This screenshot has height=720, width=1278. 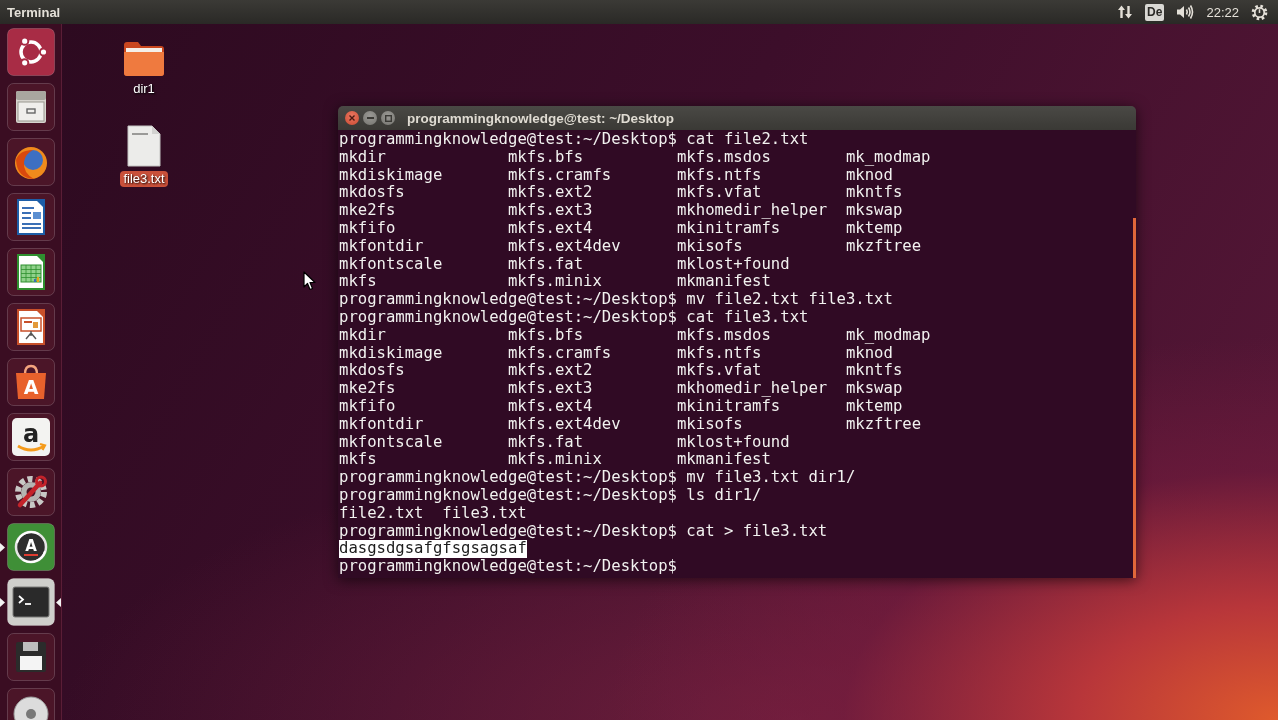 What do you see at coordinates (1155, 12) in the screenshot?
I see `keyboard-layout-indicator: De` at bounding box center [1155, 12].